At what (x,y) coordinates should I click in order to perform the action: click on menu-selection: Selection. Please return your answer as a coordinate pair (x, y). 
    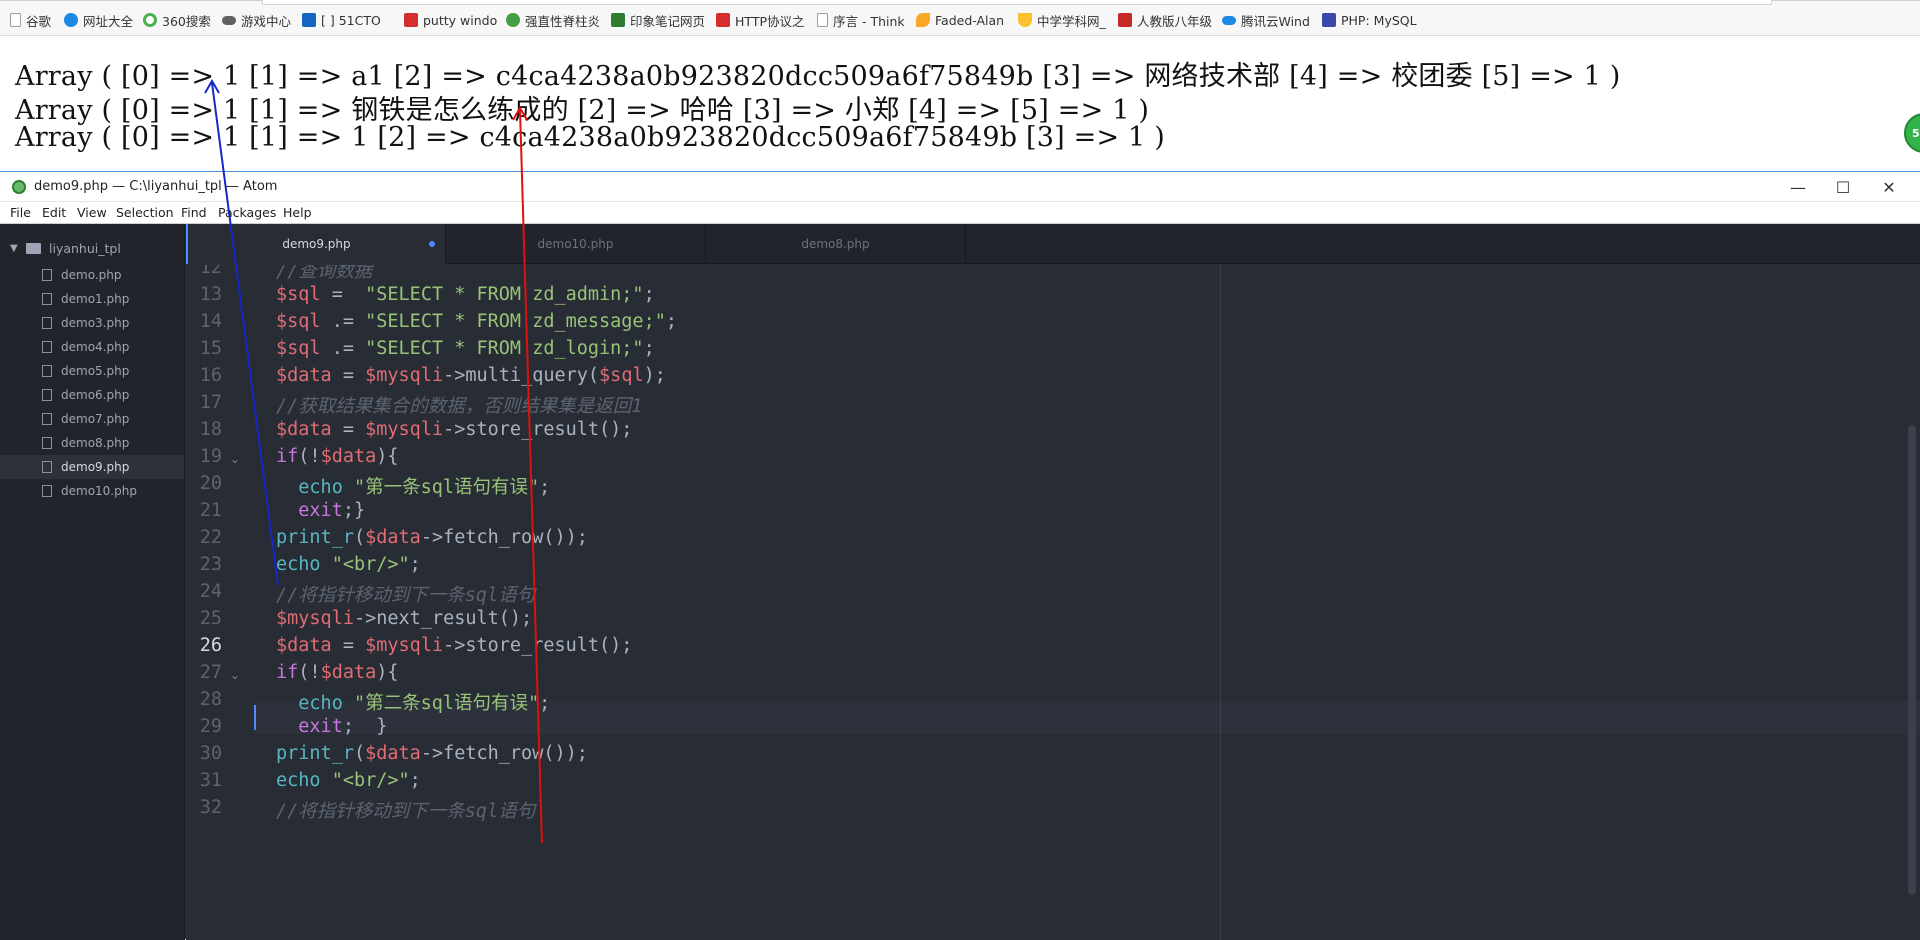
    Looking at the image, I should click on (145, 212).